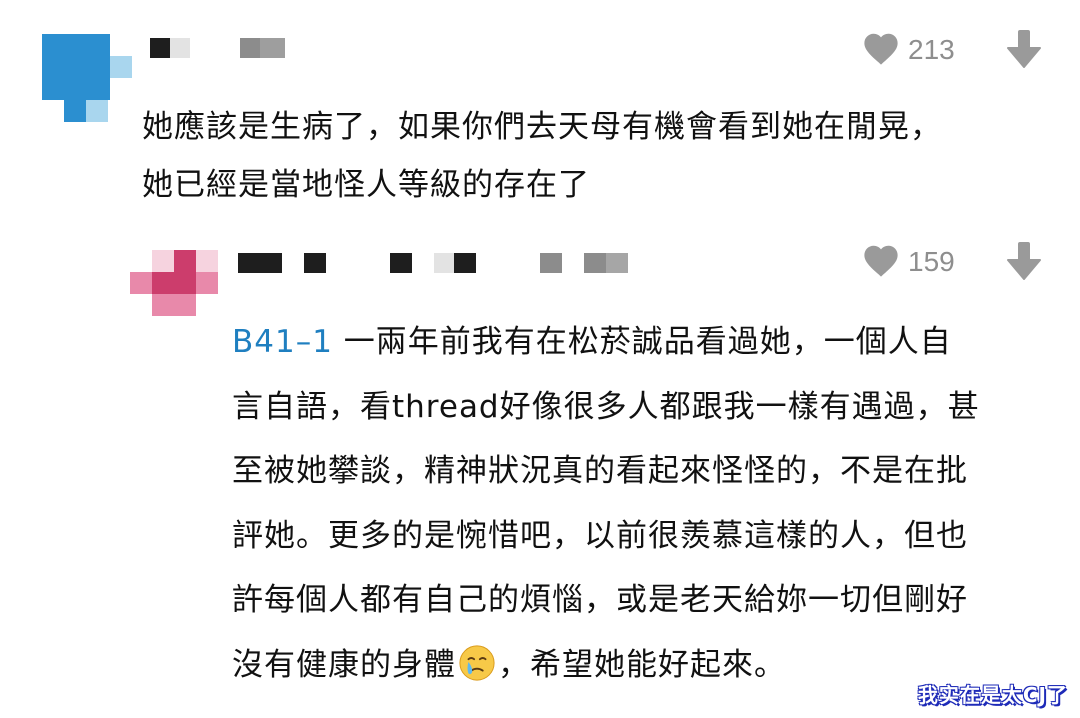  What do you see at coordinates (366, 185) in the screenshot?
I see `comment-line: 她已經是當地怪人等級的存在了` at bounding box center [366, 185].